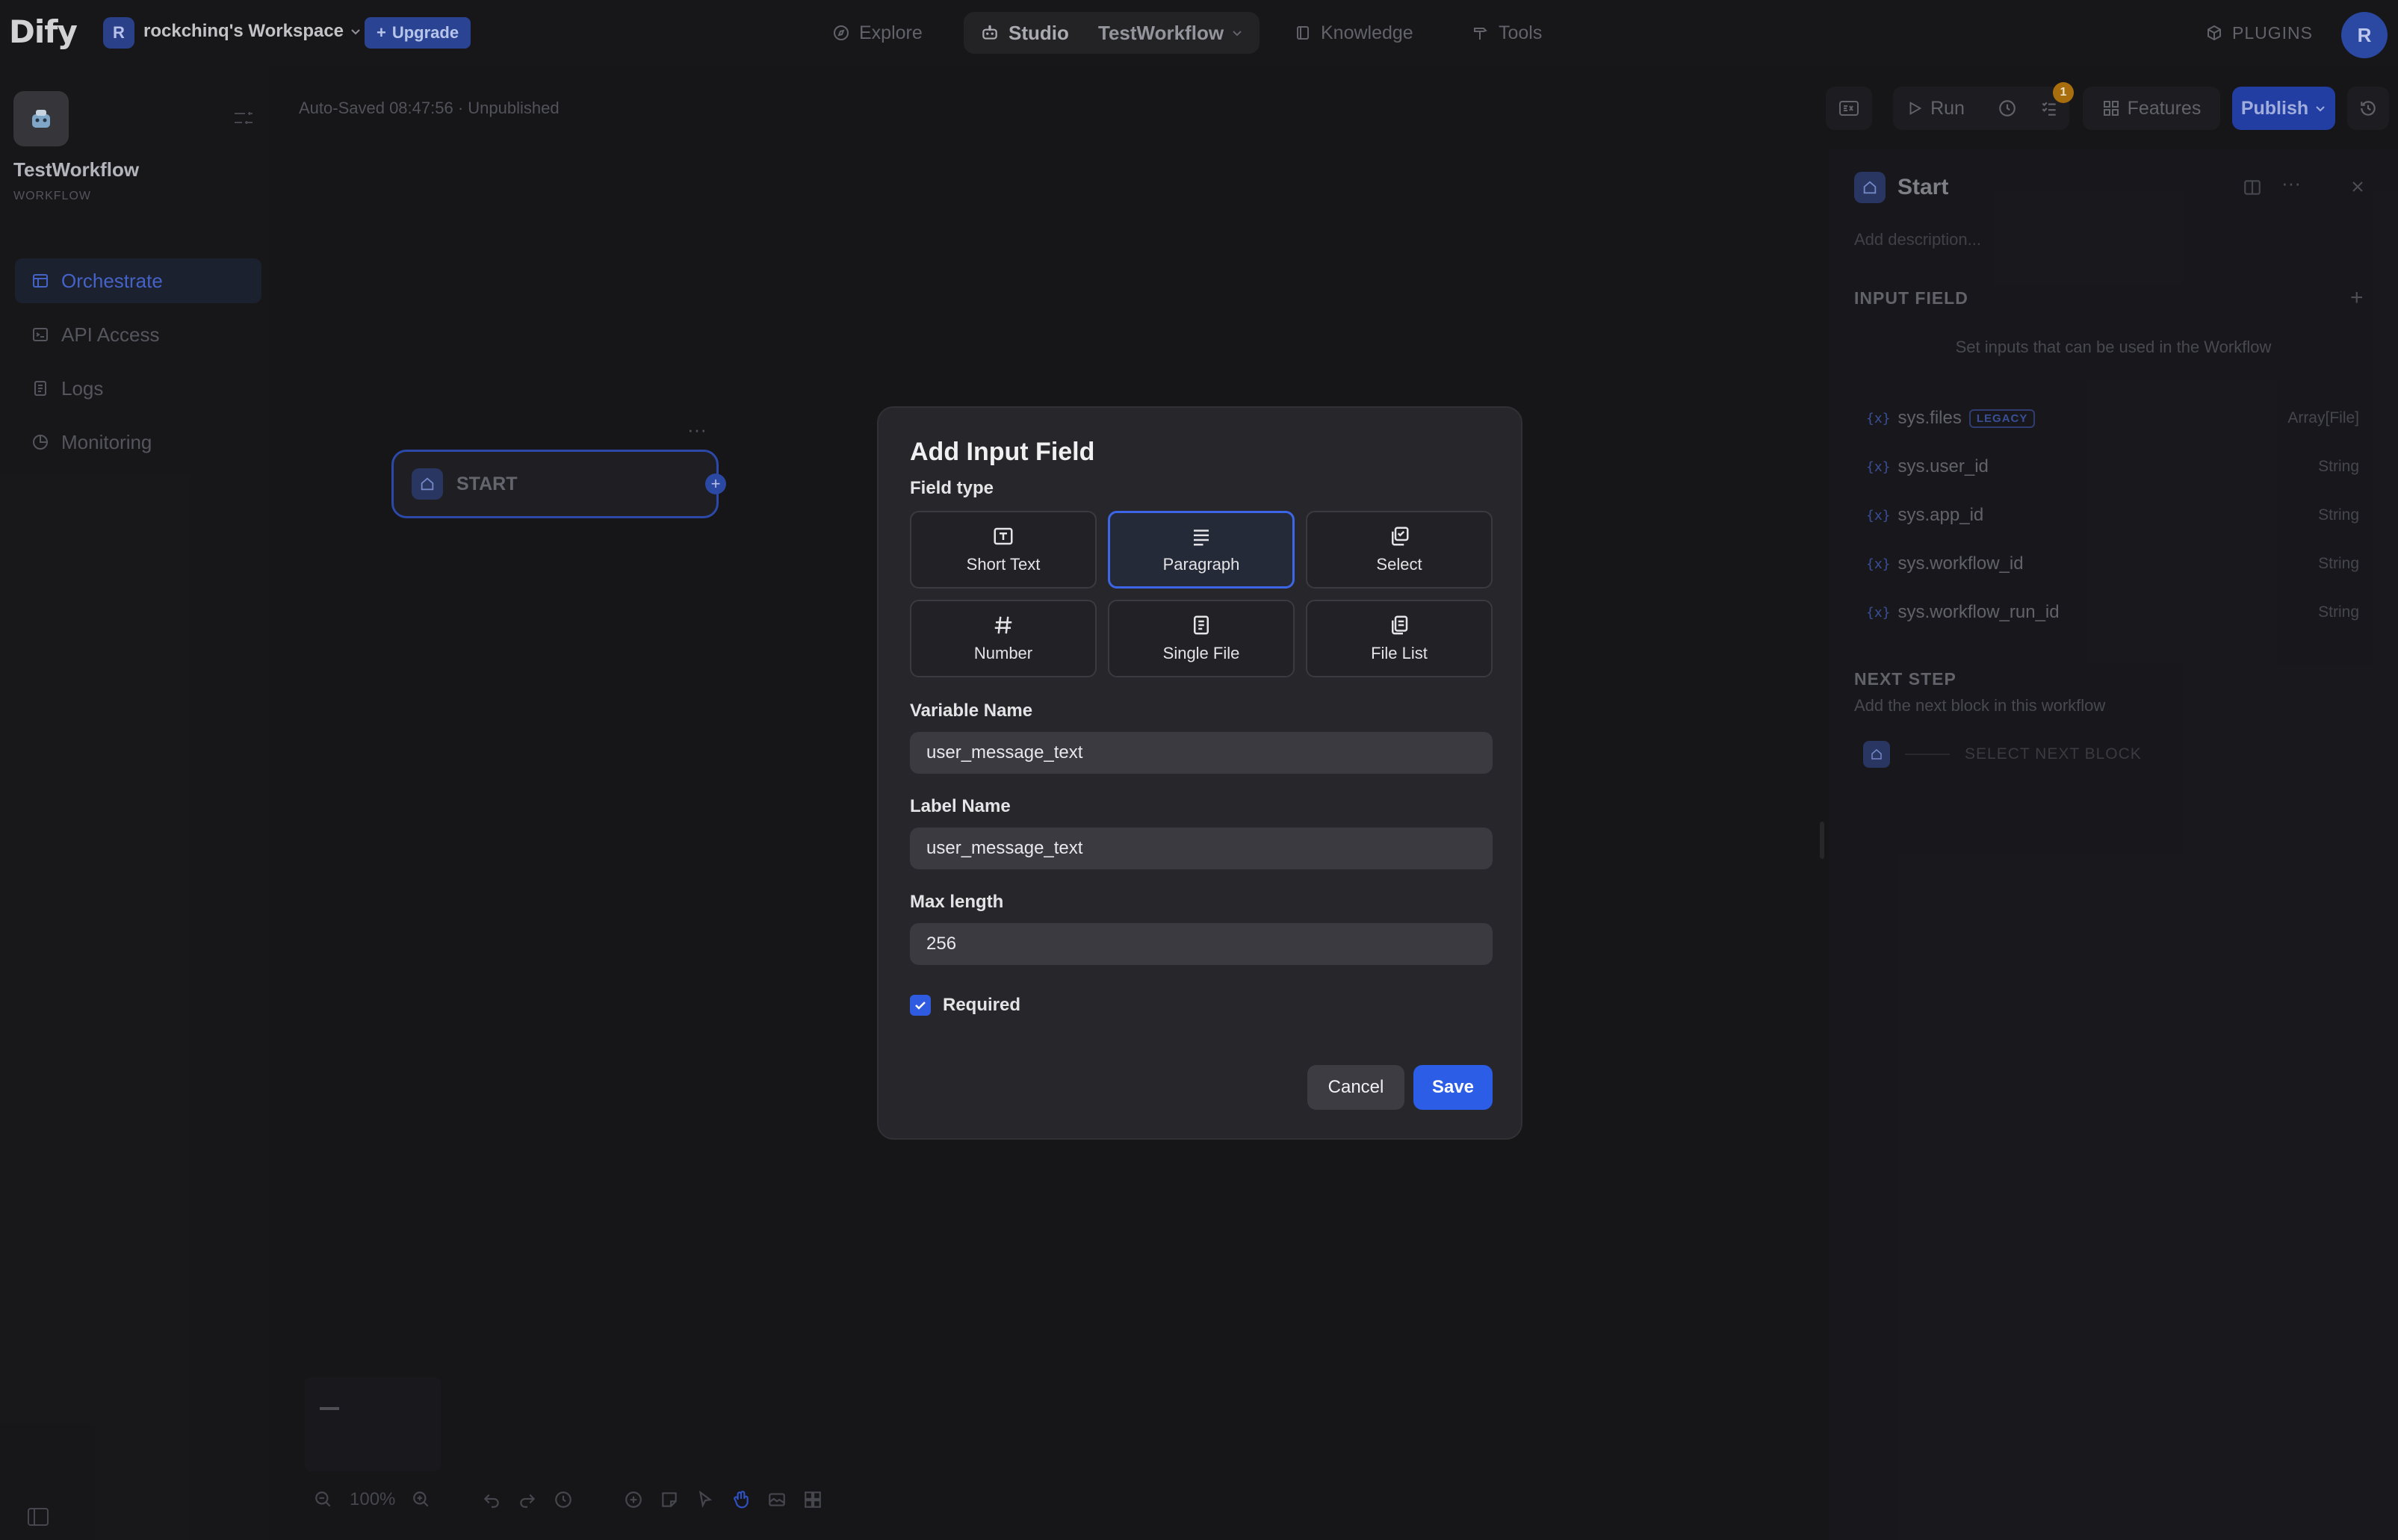 This screenshot has height=1540, width=2398. What do you see at coordinates (1399, 625) in the screenshot?
I see `file-list-icon` at bounding box center [1399, 625].